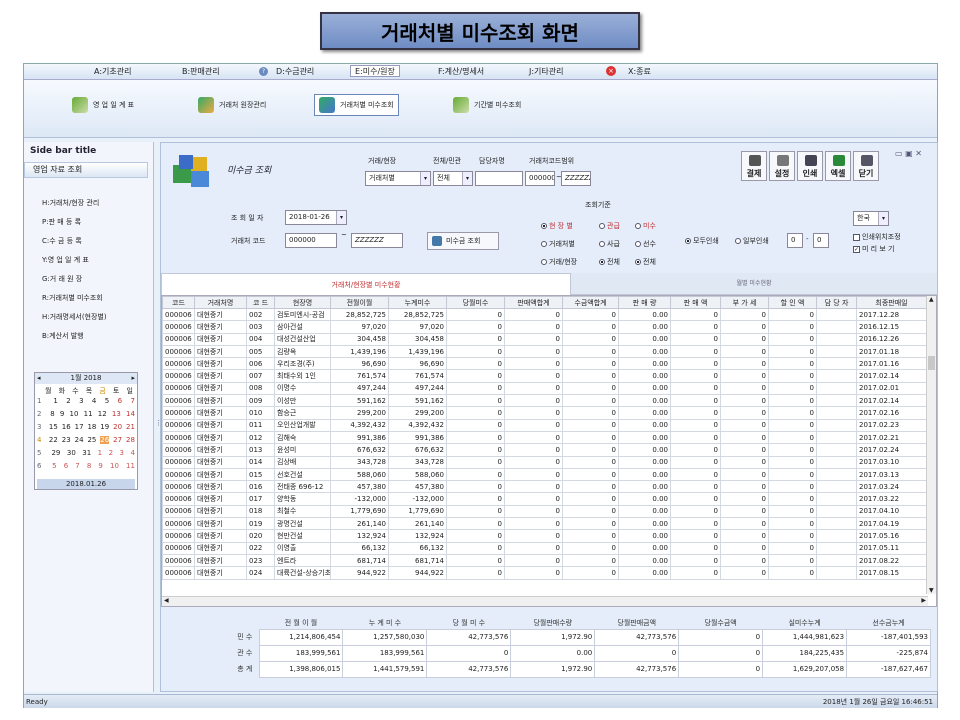  What do you see at coordinates (908, 153) in the screenshot?
I see `window-controls: ▭ ▣ ✕` at bounding box center [908, 153].